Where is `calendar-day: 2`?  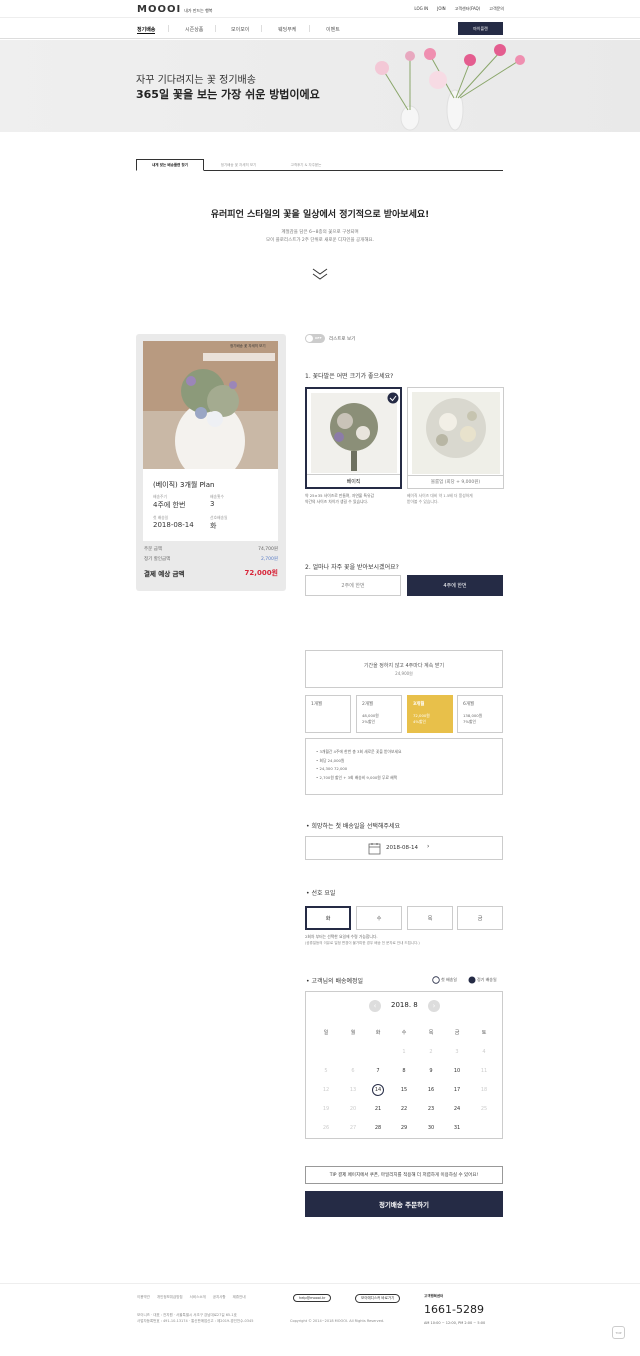 calendar-day: 2 is located at coordinates (431, 1052).